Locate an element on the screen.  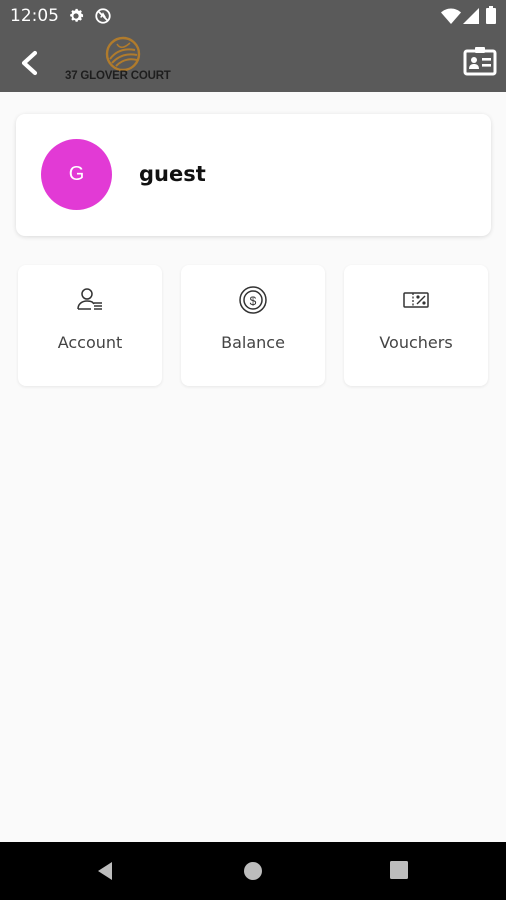
avatar: G is located at coordinates (76, 174).